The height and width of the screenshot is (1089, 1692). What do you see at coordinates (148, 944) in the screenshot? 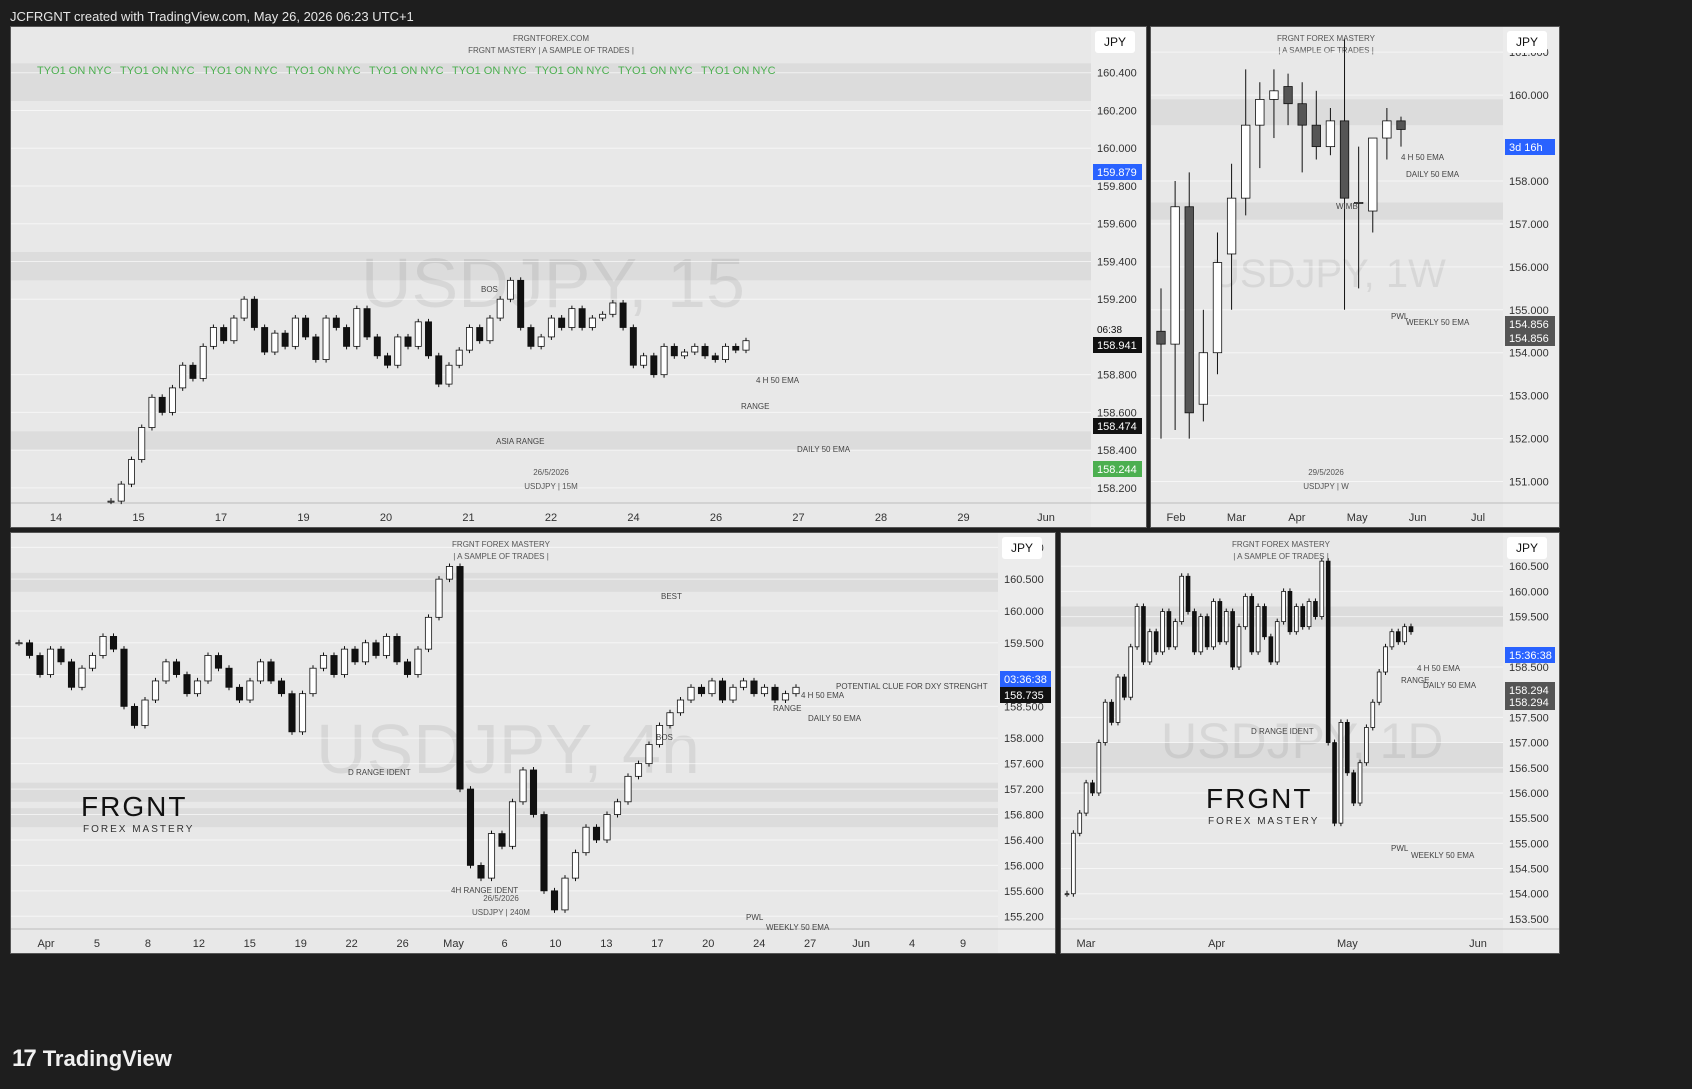
I see `x-tick-label: 8` at bounding box center [148, 944].